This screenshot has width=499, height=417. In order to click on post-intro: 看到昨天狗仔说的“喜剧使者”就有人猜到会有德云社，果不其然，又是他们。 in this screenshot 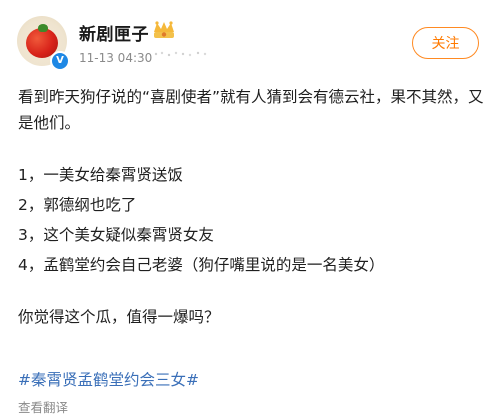, I will do `click(251, 110)`.